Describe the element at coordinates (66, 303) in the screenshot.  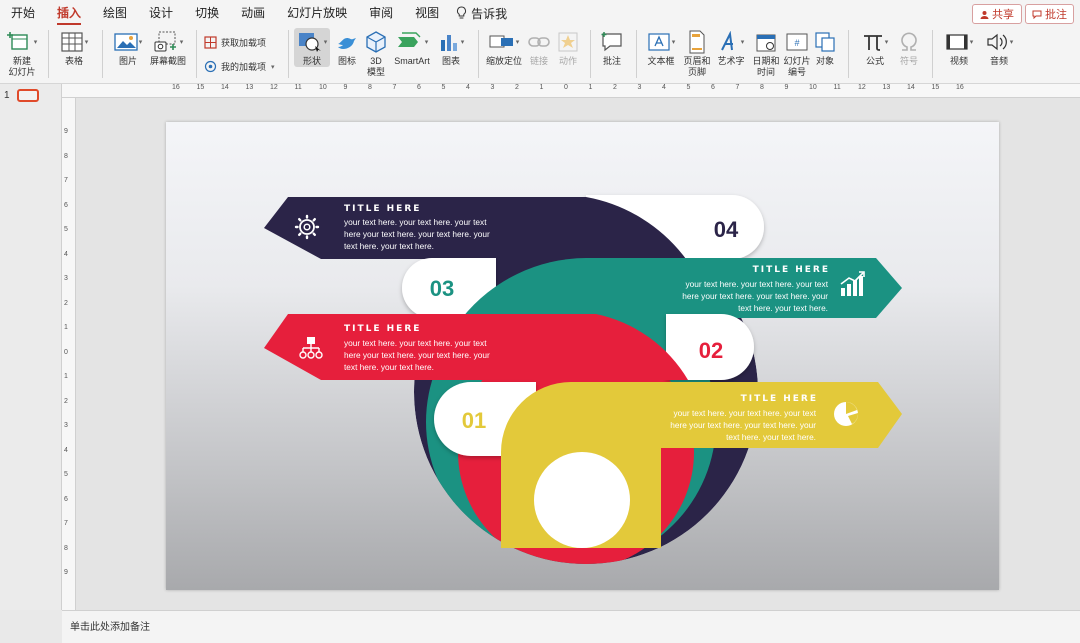
I see `ruler-number: 2` at that location.